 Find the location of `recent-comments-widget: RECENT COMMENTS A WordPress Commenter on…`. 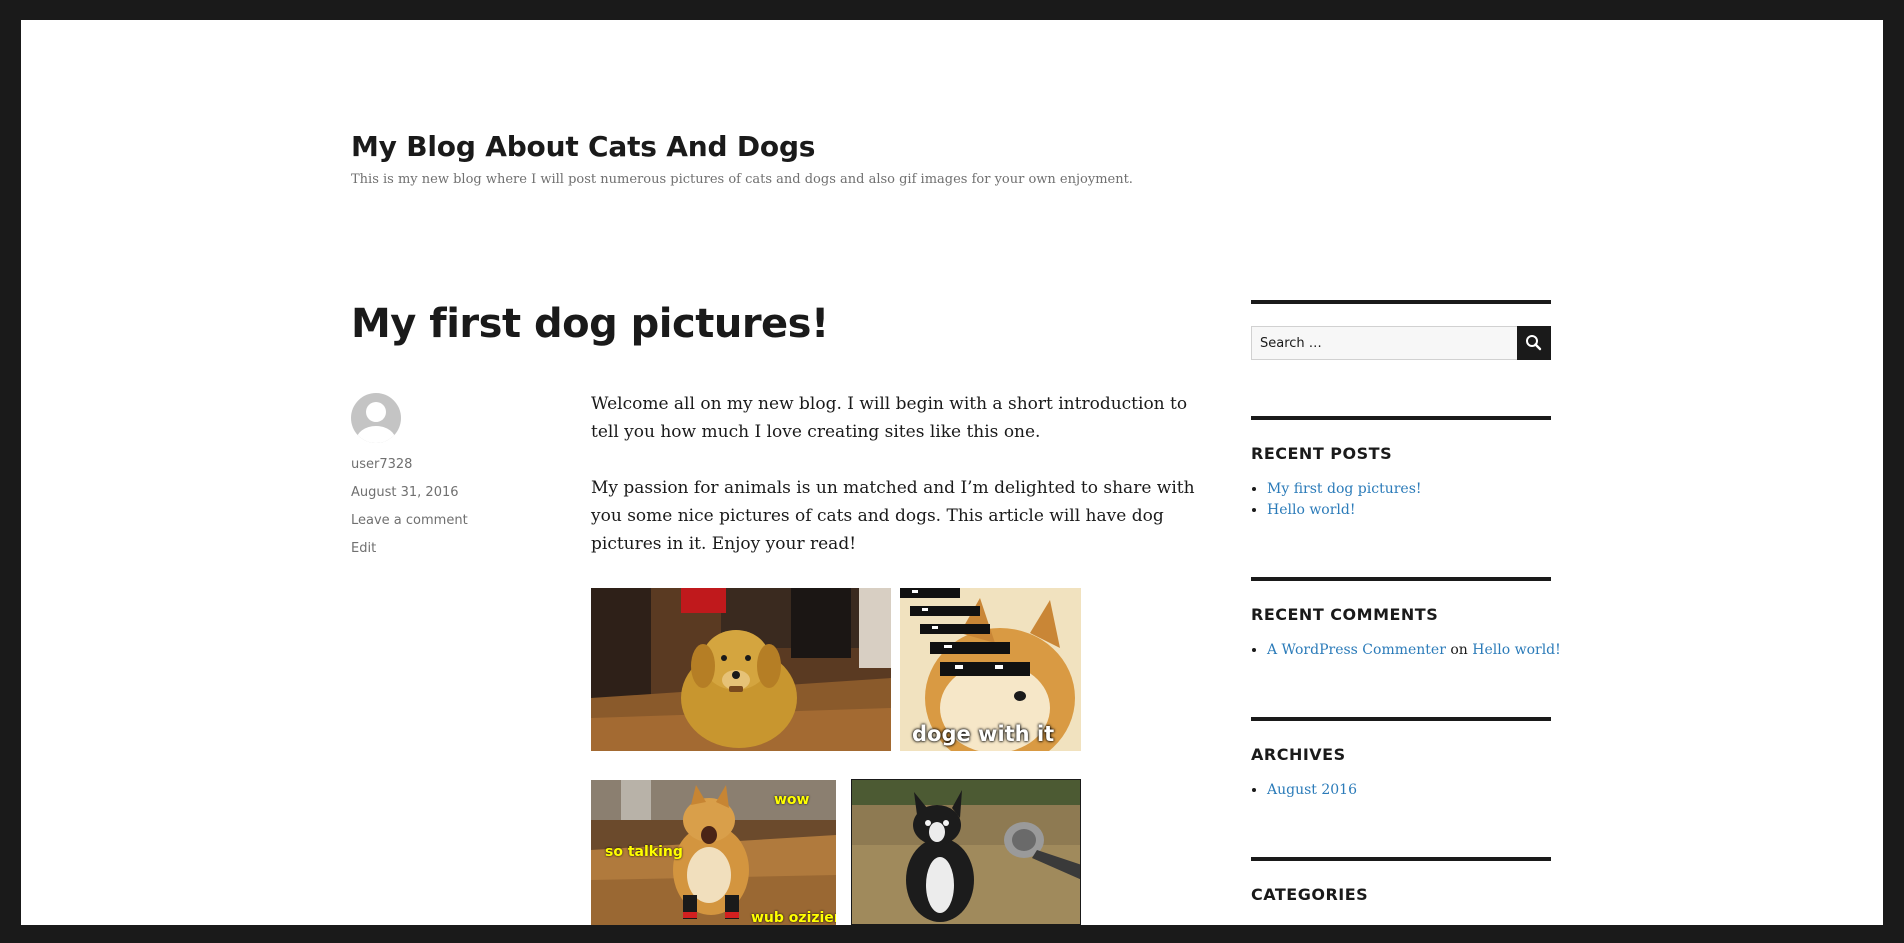

recent-comments-widget: RECENT COMMENTS A WordPress Commenter on… is located at coordinates (1406, 619).